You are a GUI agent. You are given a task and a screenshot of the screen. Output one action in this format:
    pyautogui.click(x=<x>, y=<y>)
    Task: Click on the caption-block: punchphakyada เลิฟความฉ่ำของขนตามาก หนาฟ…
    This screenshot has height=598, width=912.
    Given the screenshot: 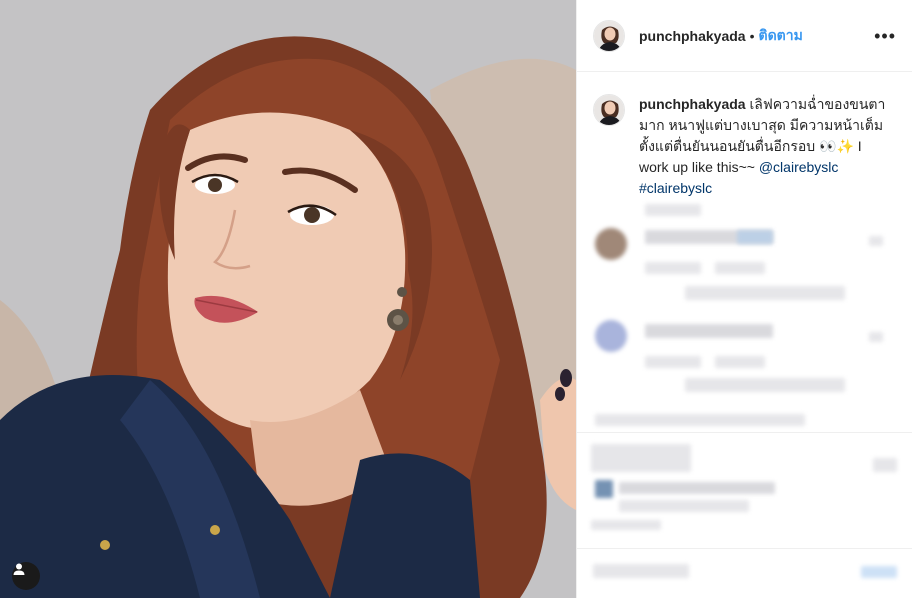 What is the action you would take?
    pyautogui.click(x=744, y=135)
    